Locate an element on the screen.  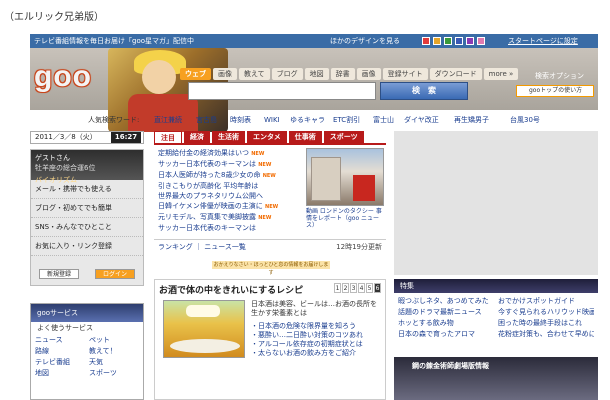
feature-link: 日本の森で育ったアロマ is located at coordinates (446, 334).